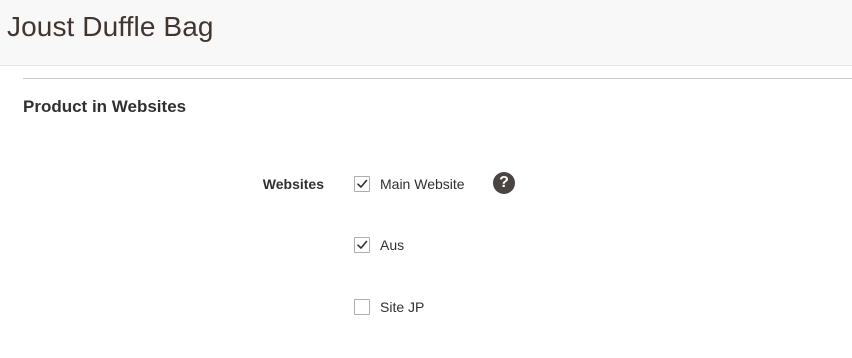  What do you see at coordinates (105, 106) in the screenshot?
I see `section-title: Product in Websites` at bounding box center [105, 106].